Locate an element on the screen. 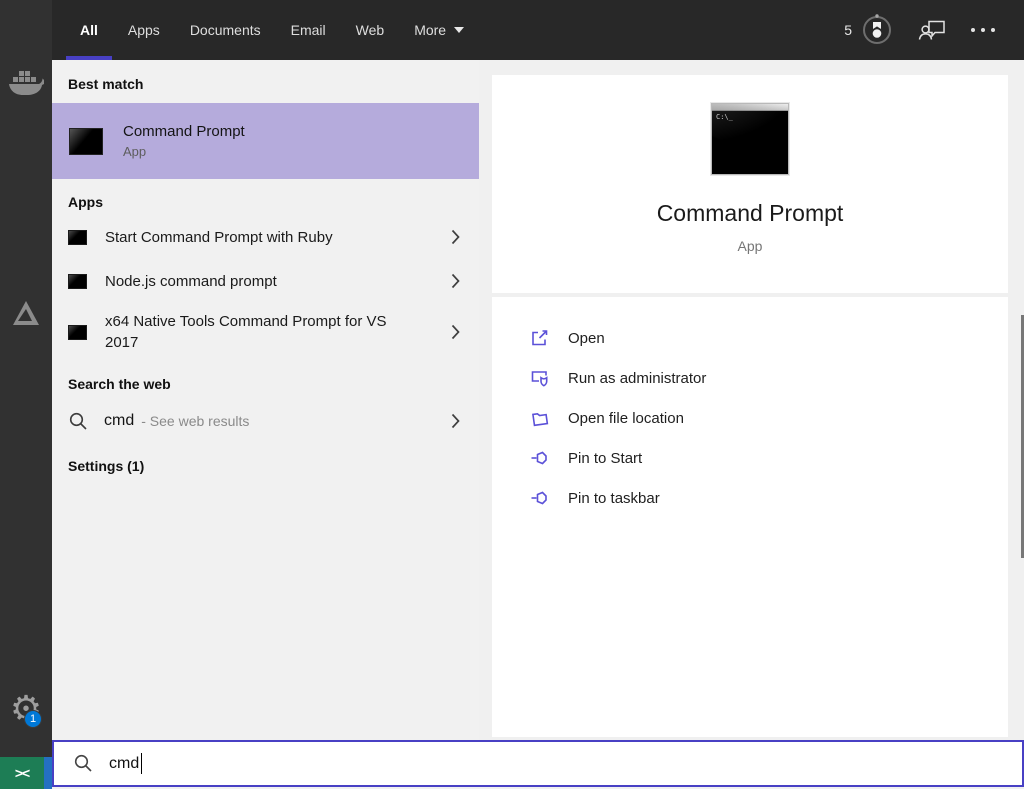  filter-tabs: All Apps Documents Email Web More is located at coordinates (265, 30).